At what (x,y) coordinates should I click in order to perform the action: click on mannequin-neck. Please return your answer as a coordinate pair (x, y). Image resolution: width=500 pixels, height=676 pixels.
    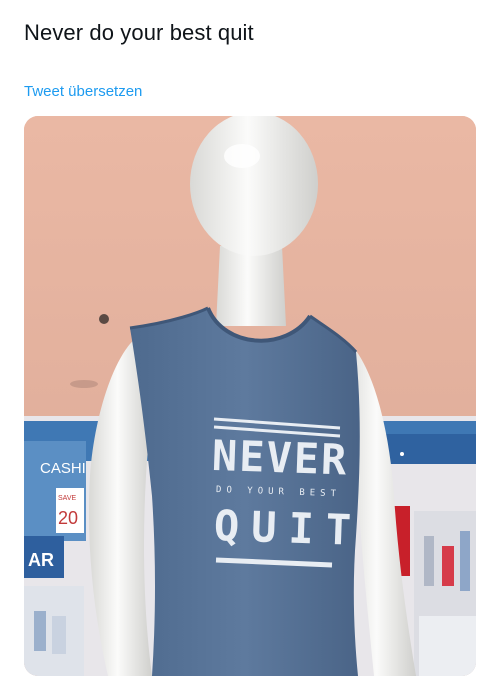
    Looking at the image, I should click on (251, 286).